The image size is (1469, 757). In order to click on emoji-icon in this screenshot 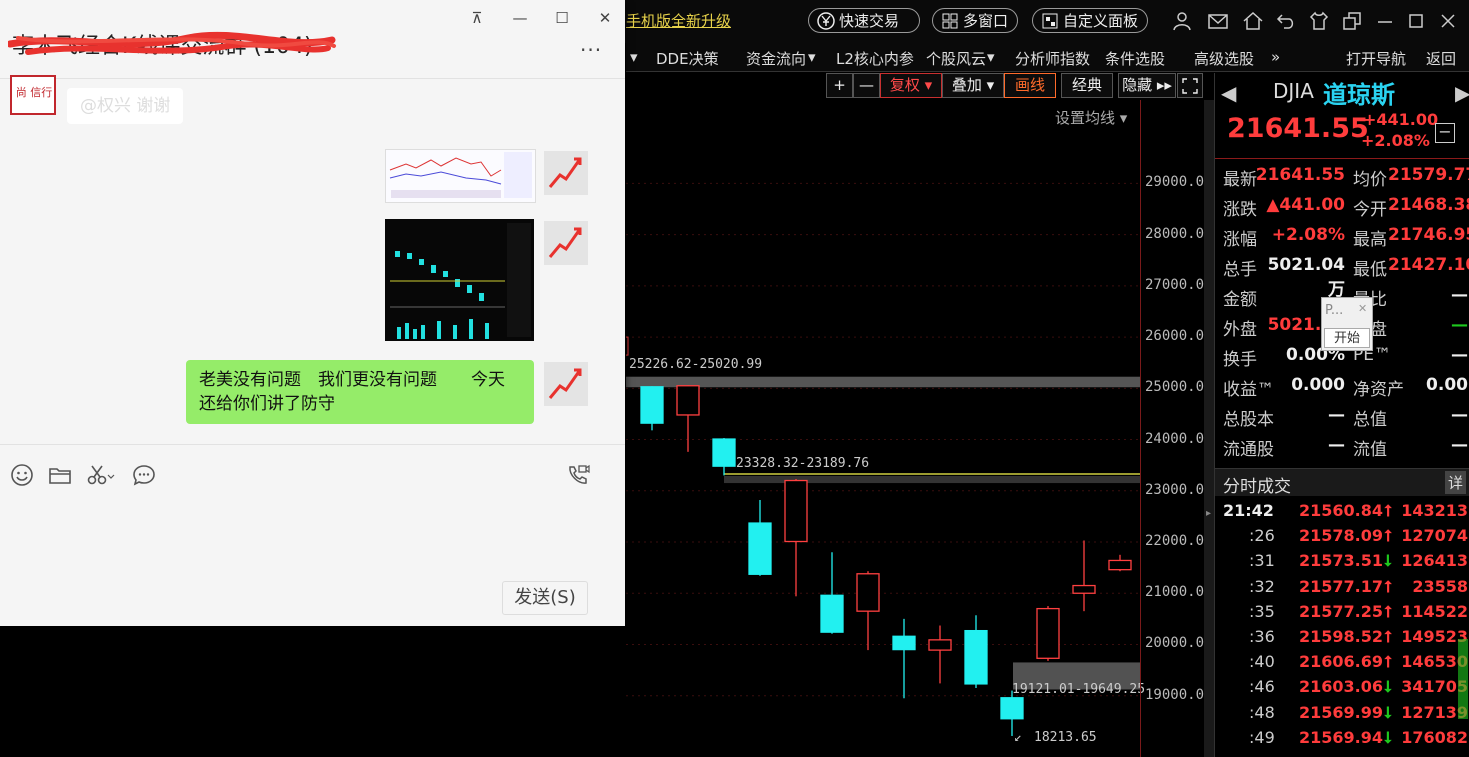, I will do `click(22, 475)`.